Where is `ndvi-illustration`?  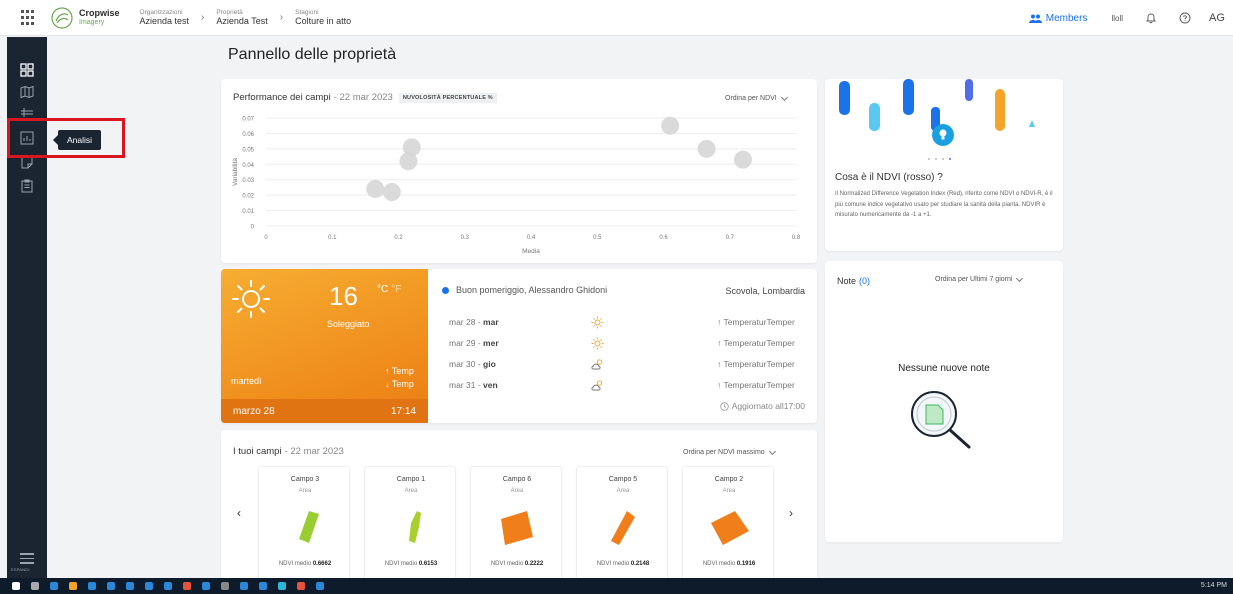
ndvi-illustration is located at coordinates (937, 119).